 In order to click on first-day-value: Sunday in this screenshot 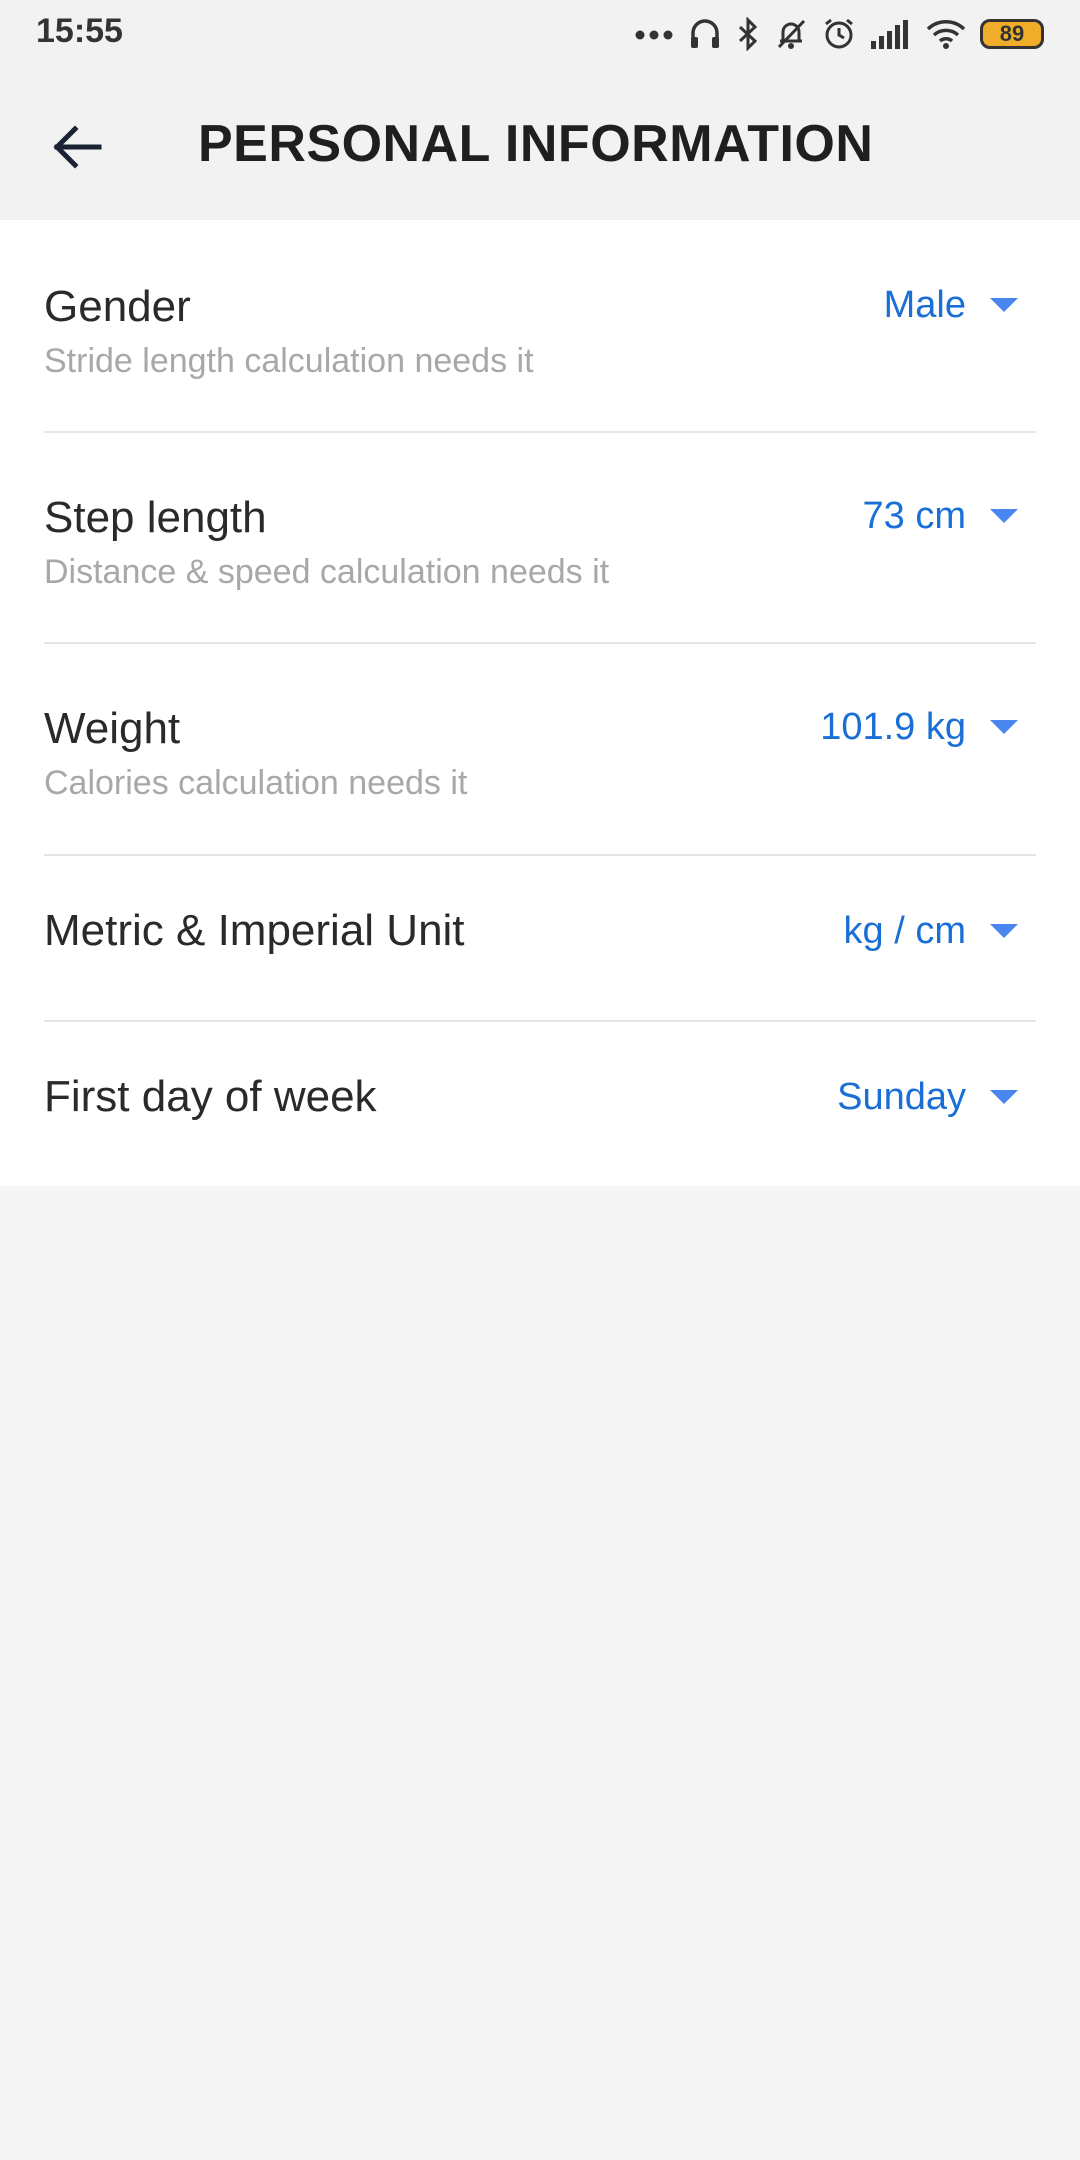, I will do `click(901, 1097)`.